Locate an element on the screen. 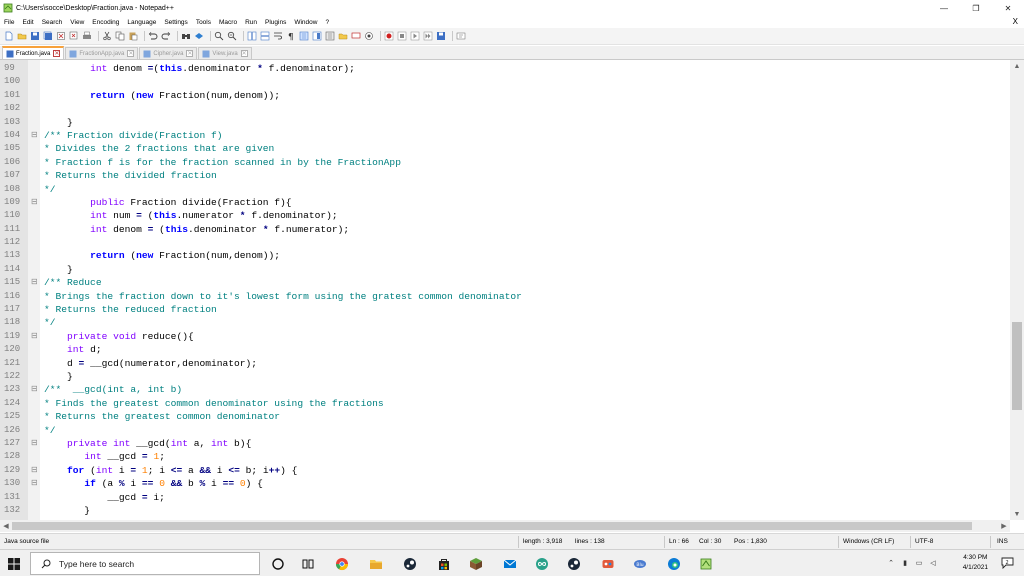 The width and height of the screenshot is (1024, 576). taskbar-search-box is located at coordinates (145, 563).